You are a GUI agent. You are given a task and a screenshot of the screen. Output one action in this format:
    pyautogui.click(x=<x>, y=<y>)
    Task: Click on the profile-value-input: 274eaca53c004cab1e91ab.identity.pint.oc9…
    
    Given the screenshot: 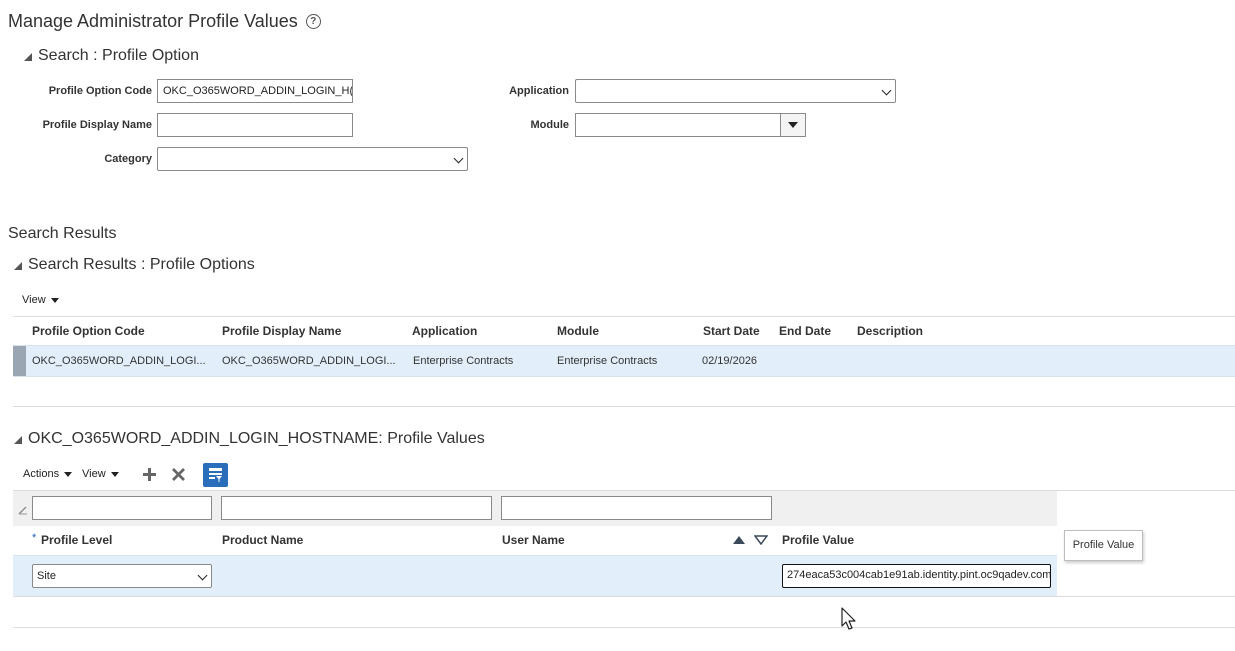 What is the action you would take?
    pyautogui.click(x=916, y=576)
    